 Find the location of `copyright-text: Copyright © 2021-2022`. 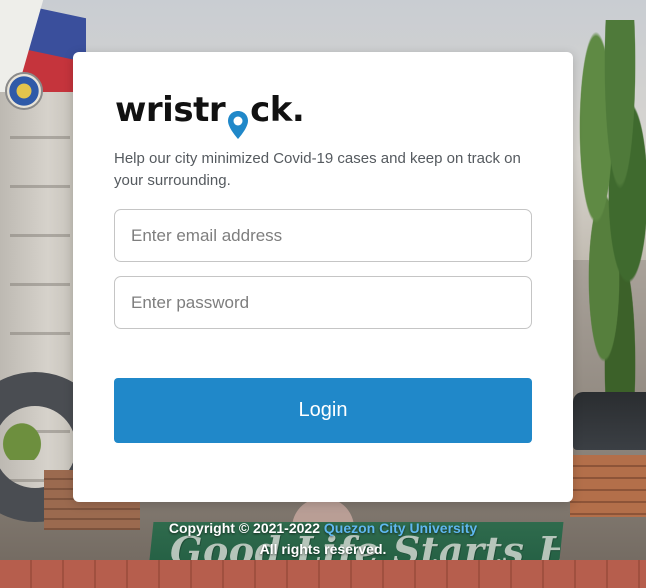

copyright-text: Copyright © 2021-2022 is located at coordinates (244, 528).